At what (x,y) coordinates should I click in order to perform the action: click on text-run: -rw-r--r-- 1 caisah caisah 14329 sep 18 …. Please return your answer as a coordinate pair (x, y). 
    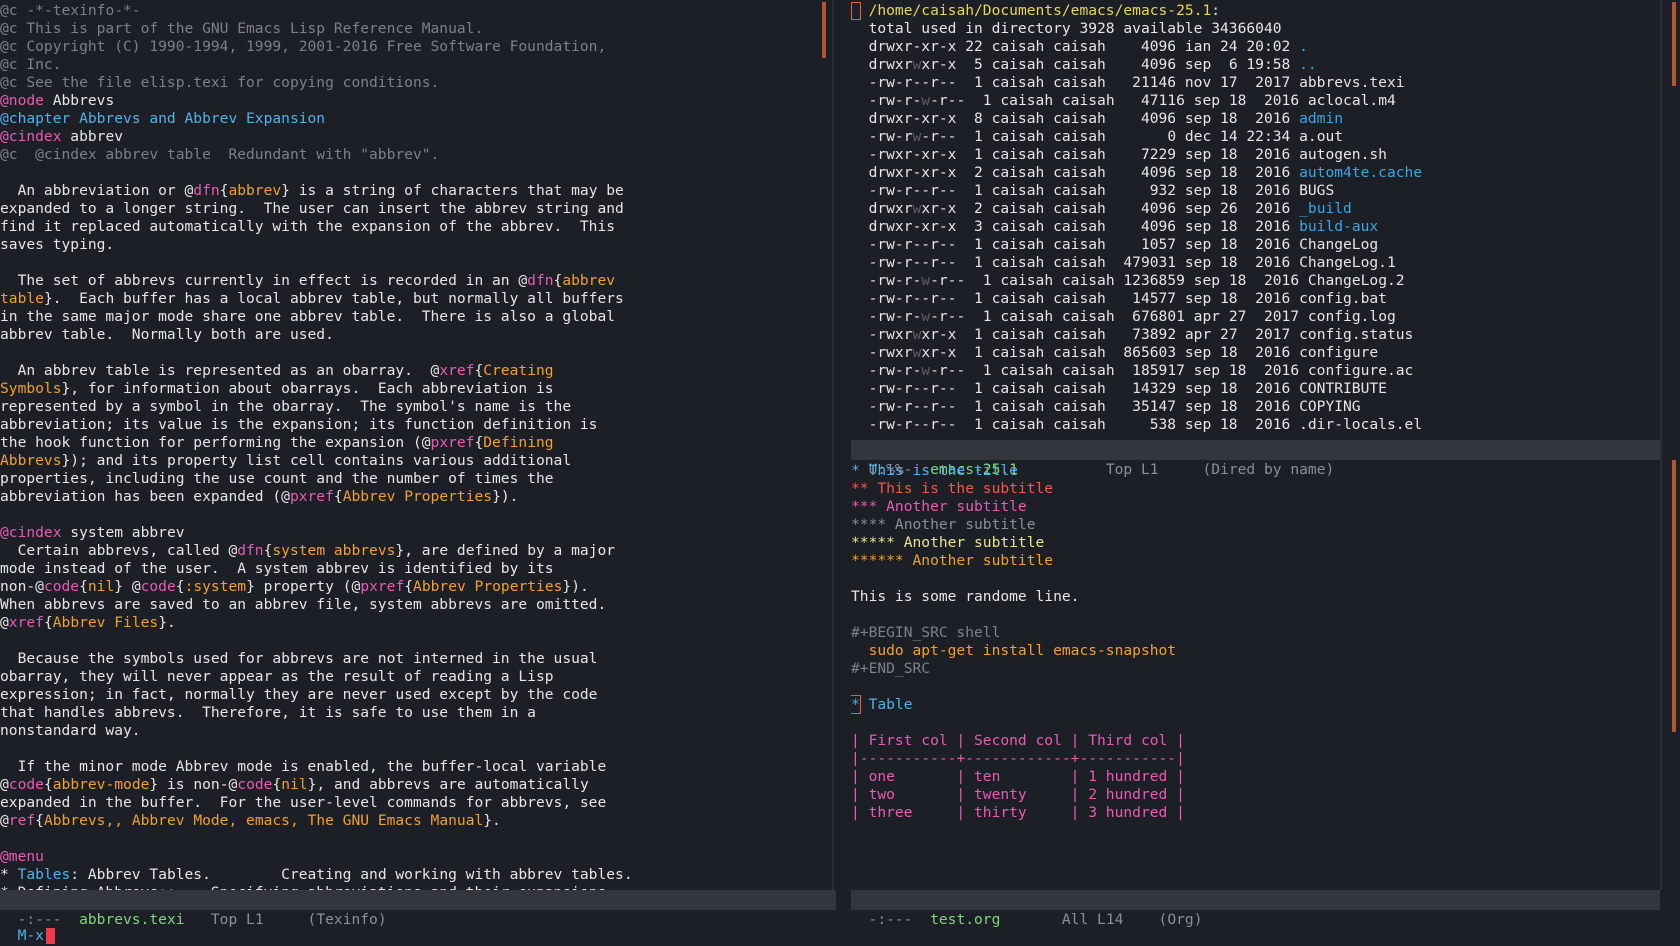
    Looking at the image, I should click on (1119, 388).